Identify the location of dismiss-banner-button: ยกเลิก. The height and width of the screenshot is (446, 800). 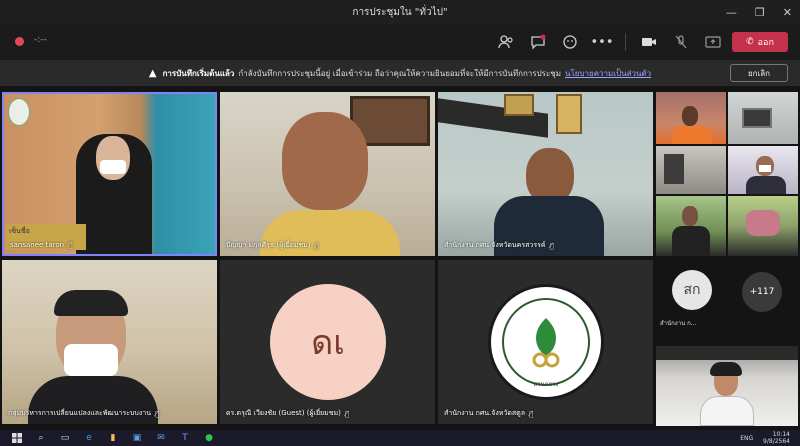
(759, 73).